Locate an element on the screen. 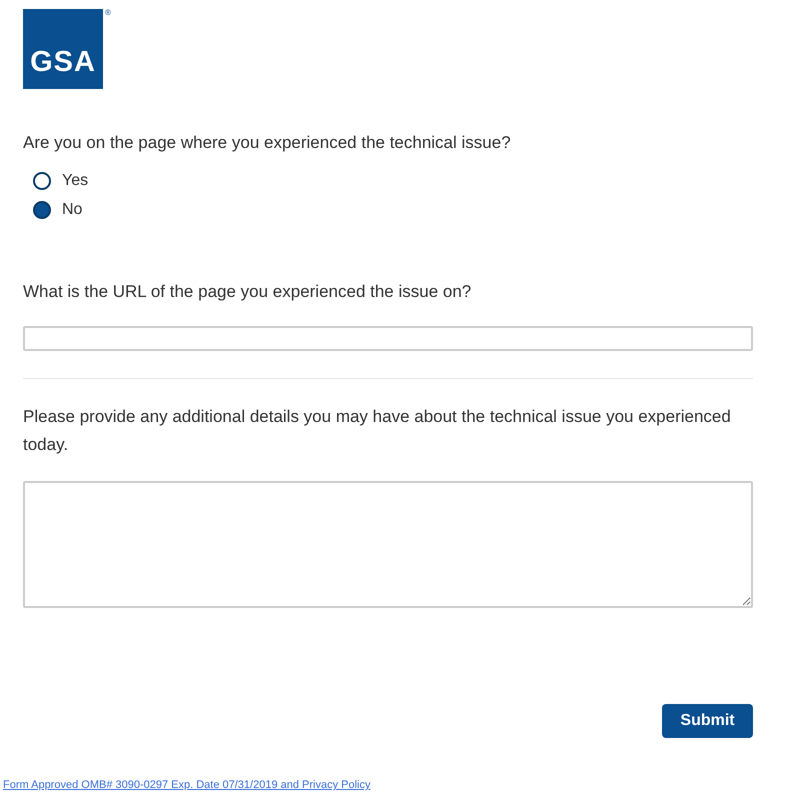  question-label: What is the URL of the page you experienced the issue on? is located at coordinates (247, 292).